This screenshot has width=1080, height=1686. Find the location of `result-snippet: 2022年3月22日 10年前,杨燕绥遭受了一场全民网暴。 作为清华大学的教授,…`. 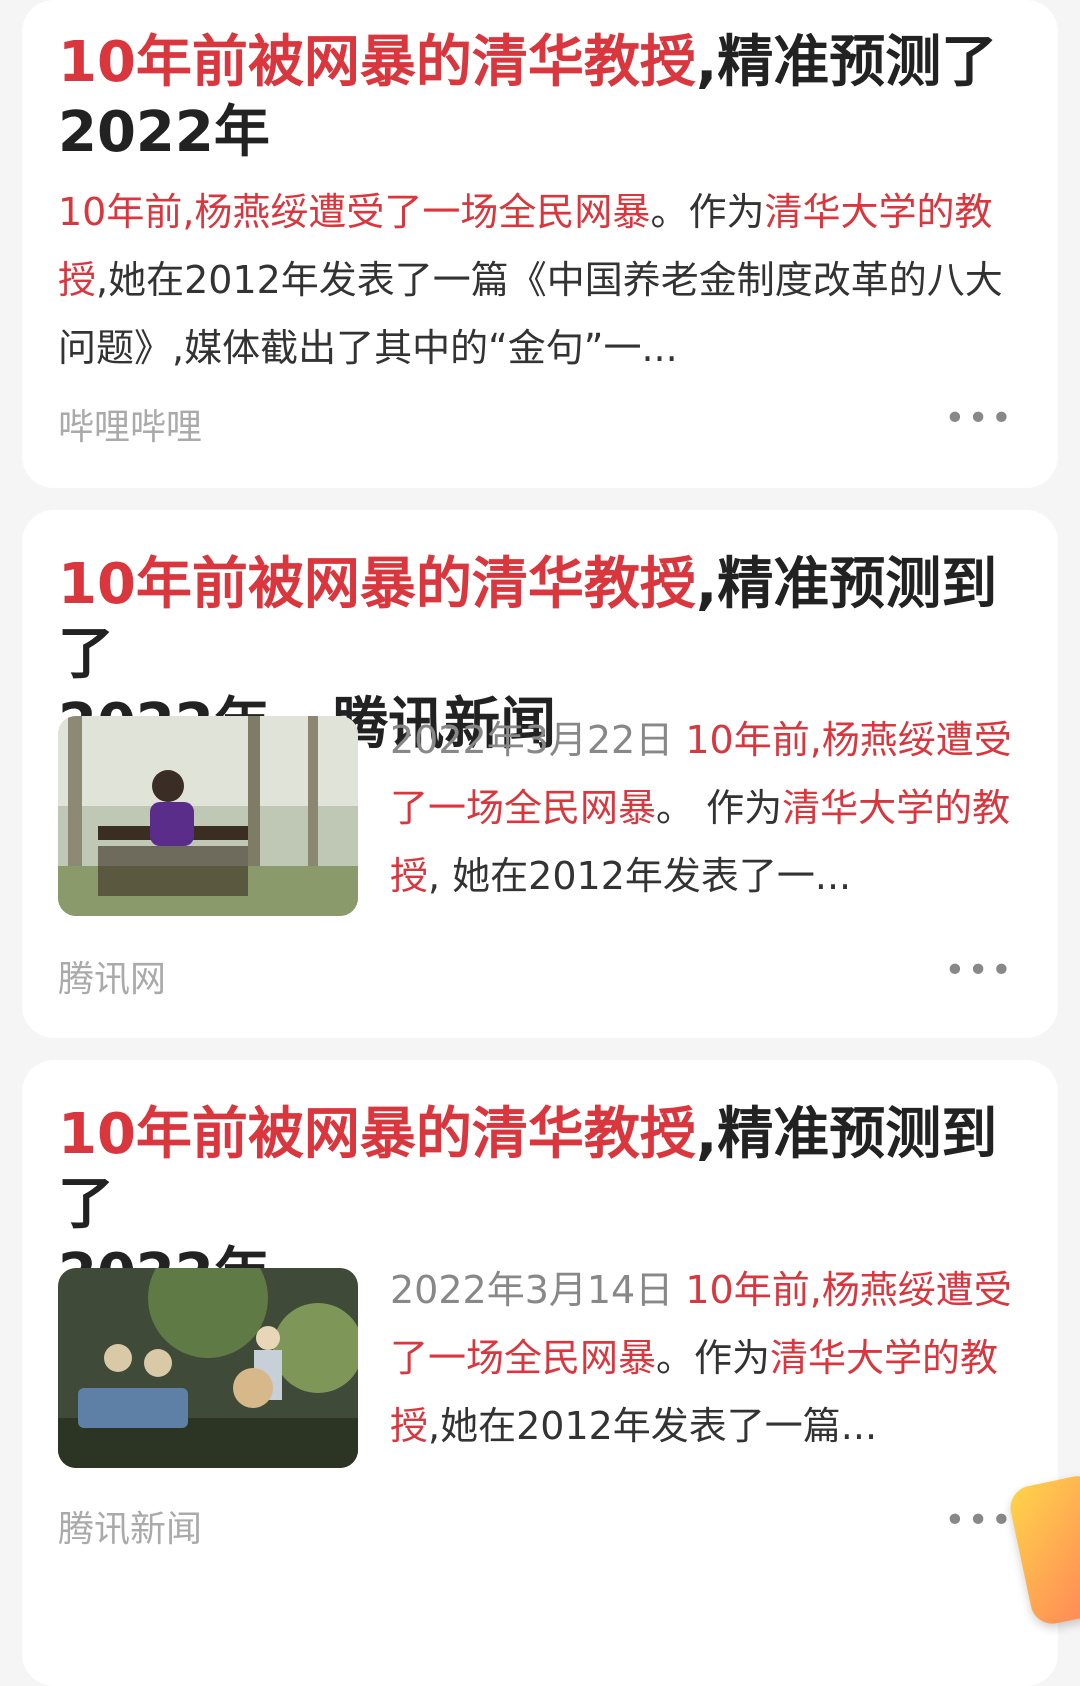

result-snippet: 2022年3月22日 10年前,杨燕绥遭受了一场全民网暴。 作为清华大学的教授,… is located at coordinates (710, 808).